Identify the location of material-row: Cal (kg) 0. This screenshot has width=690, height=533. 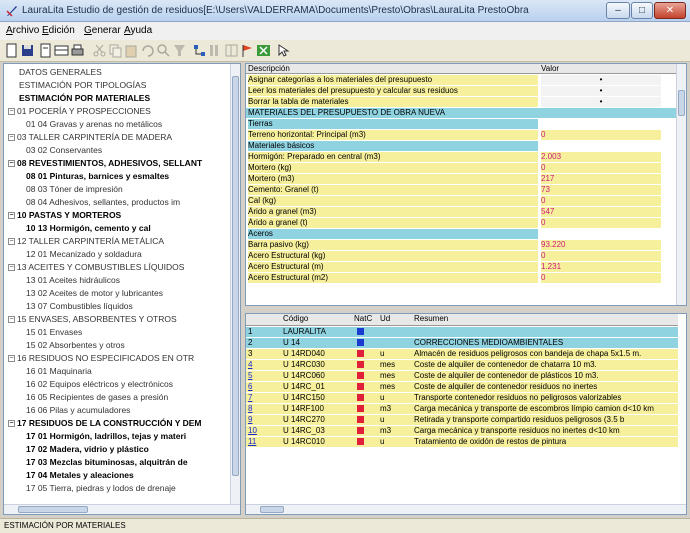
(461, 201).